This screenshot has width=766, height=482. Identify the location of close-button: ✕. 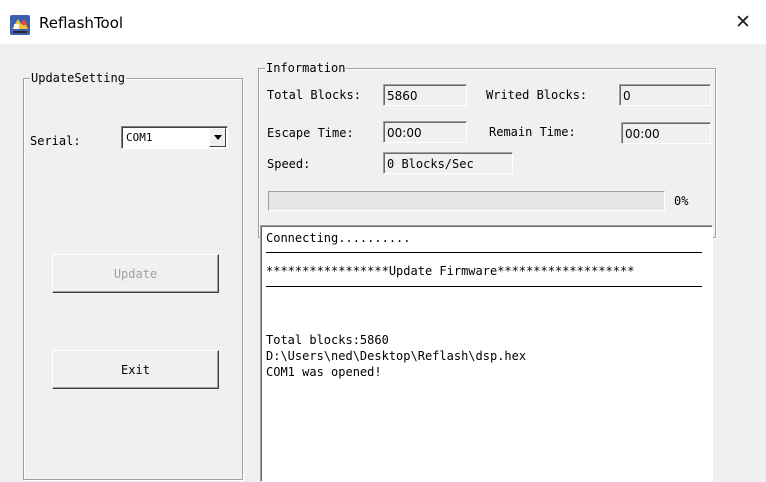
(743, 22).